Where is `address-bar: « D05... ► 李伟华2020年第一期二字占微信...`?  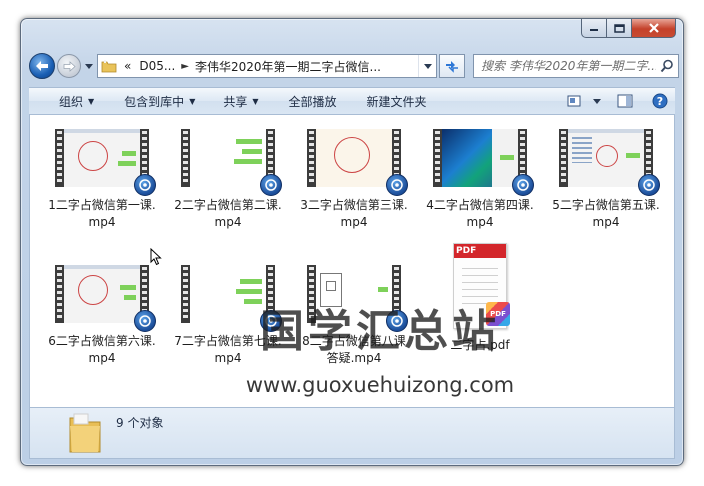 address-bar: « D05... ► 李伟华2020年第一期二字占微信... is located at coordinates (267, 66).